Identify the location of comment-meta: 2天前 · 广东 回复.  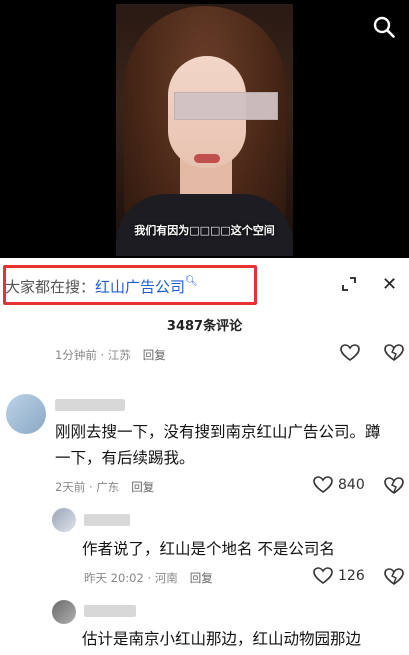
(104, 487).